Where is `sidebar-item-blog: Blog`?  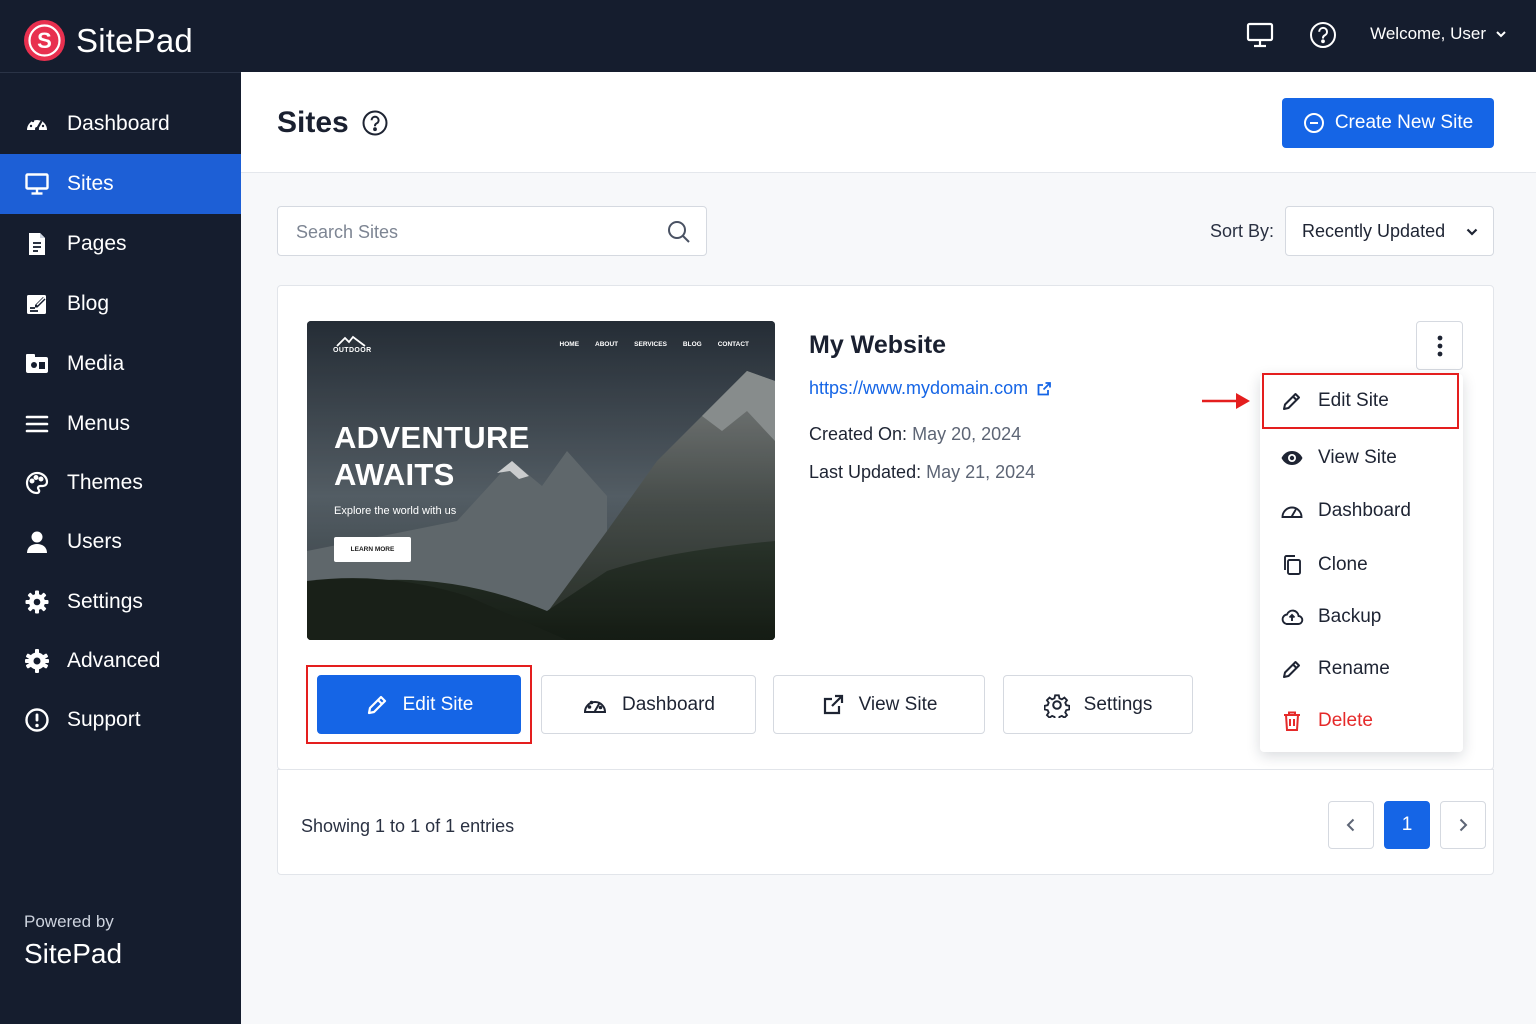 sidebar-item-blog: Blog is located at coordinates (120, 304).